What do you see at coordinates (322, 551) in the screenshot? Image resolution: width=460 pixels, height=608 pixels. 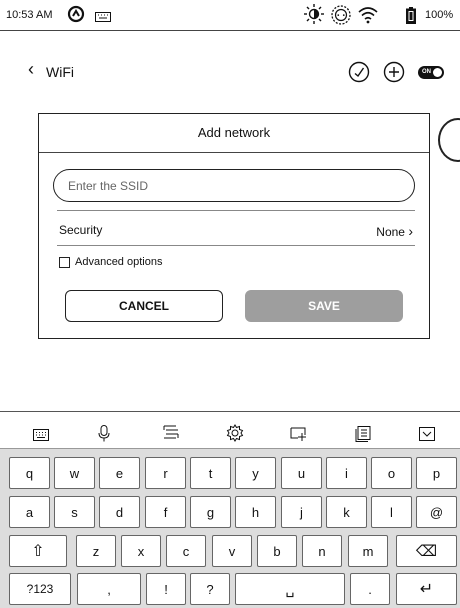 I see `key-n: n` at bounding box center [322, 551].